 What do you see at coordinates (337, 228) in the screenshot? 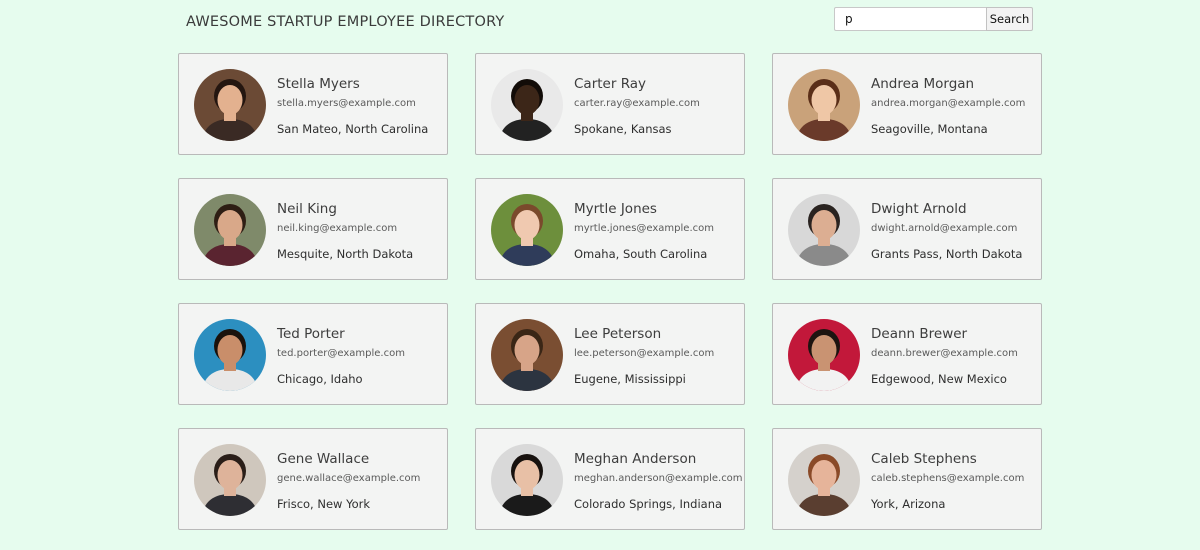
I see `employee-email: neil.king@example.com` at bounding box center [337, 228].